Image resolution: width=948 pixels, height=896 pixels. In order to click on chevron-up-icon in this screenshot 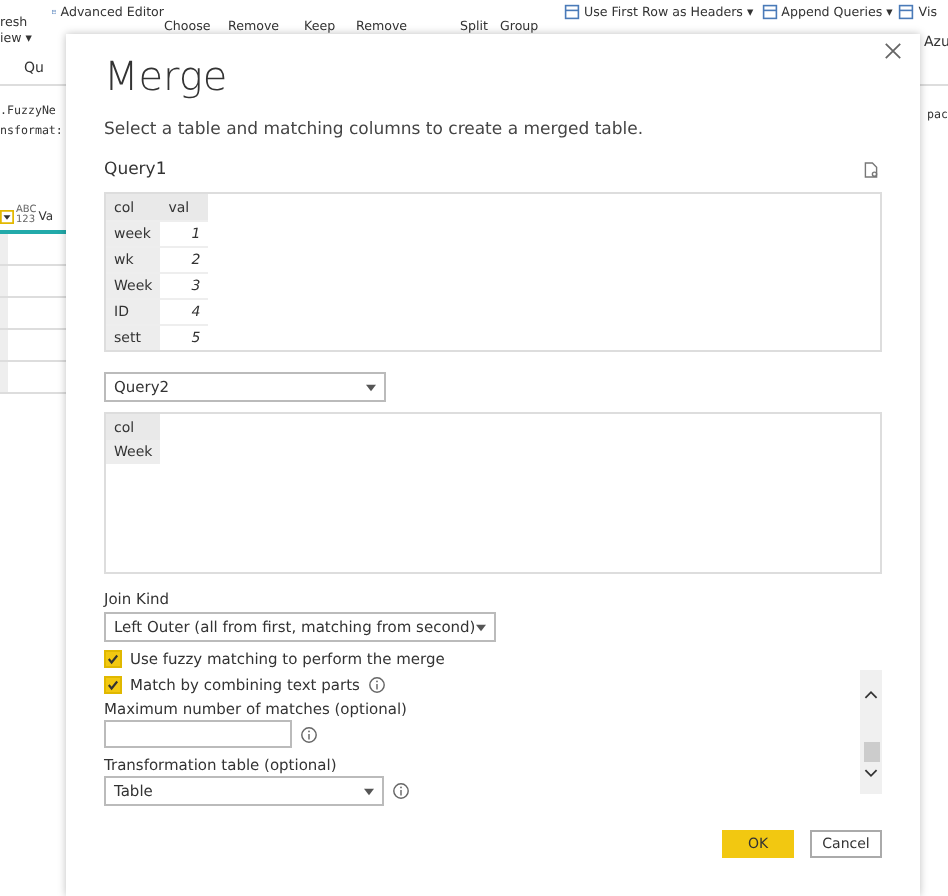, I will do `click(871, 695)`.